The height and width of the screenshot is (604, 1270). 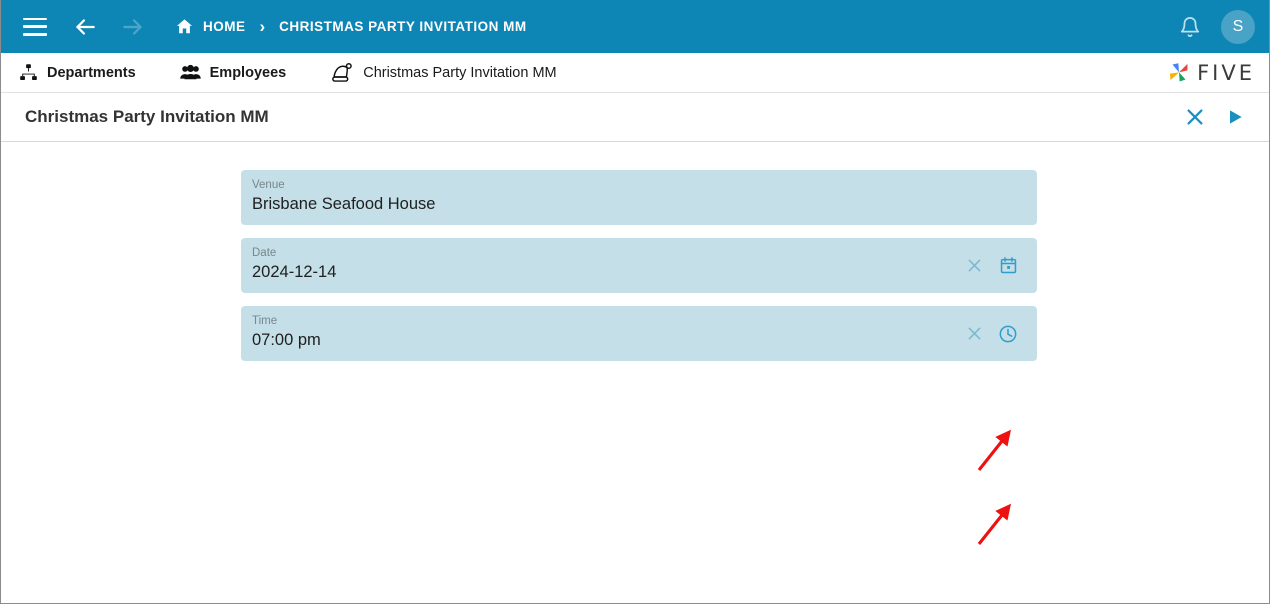 I want to click on arrow-to-calendar-icon, so click(x=994, y=450).